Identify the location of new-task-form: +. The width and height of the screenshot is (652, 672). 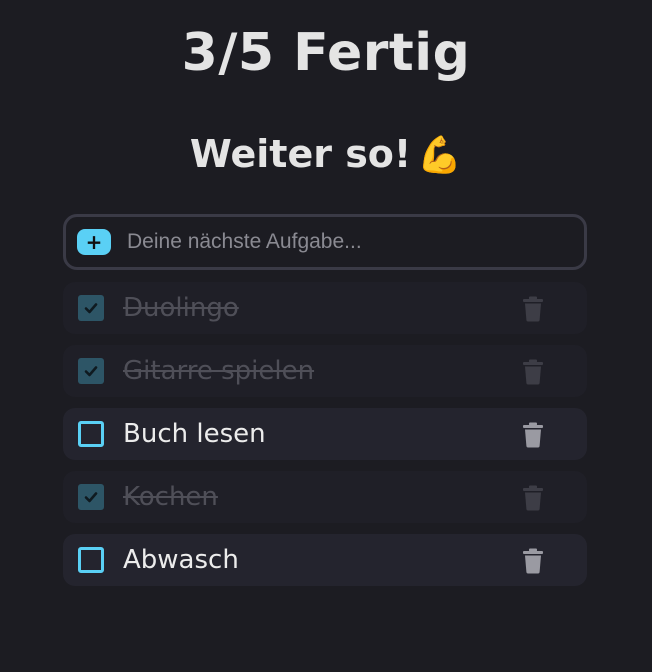
(325, 242).